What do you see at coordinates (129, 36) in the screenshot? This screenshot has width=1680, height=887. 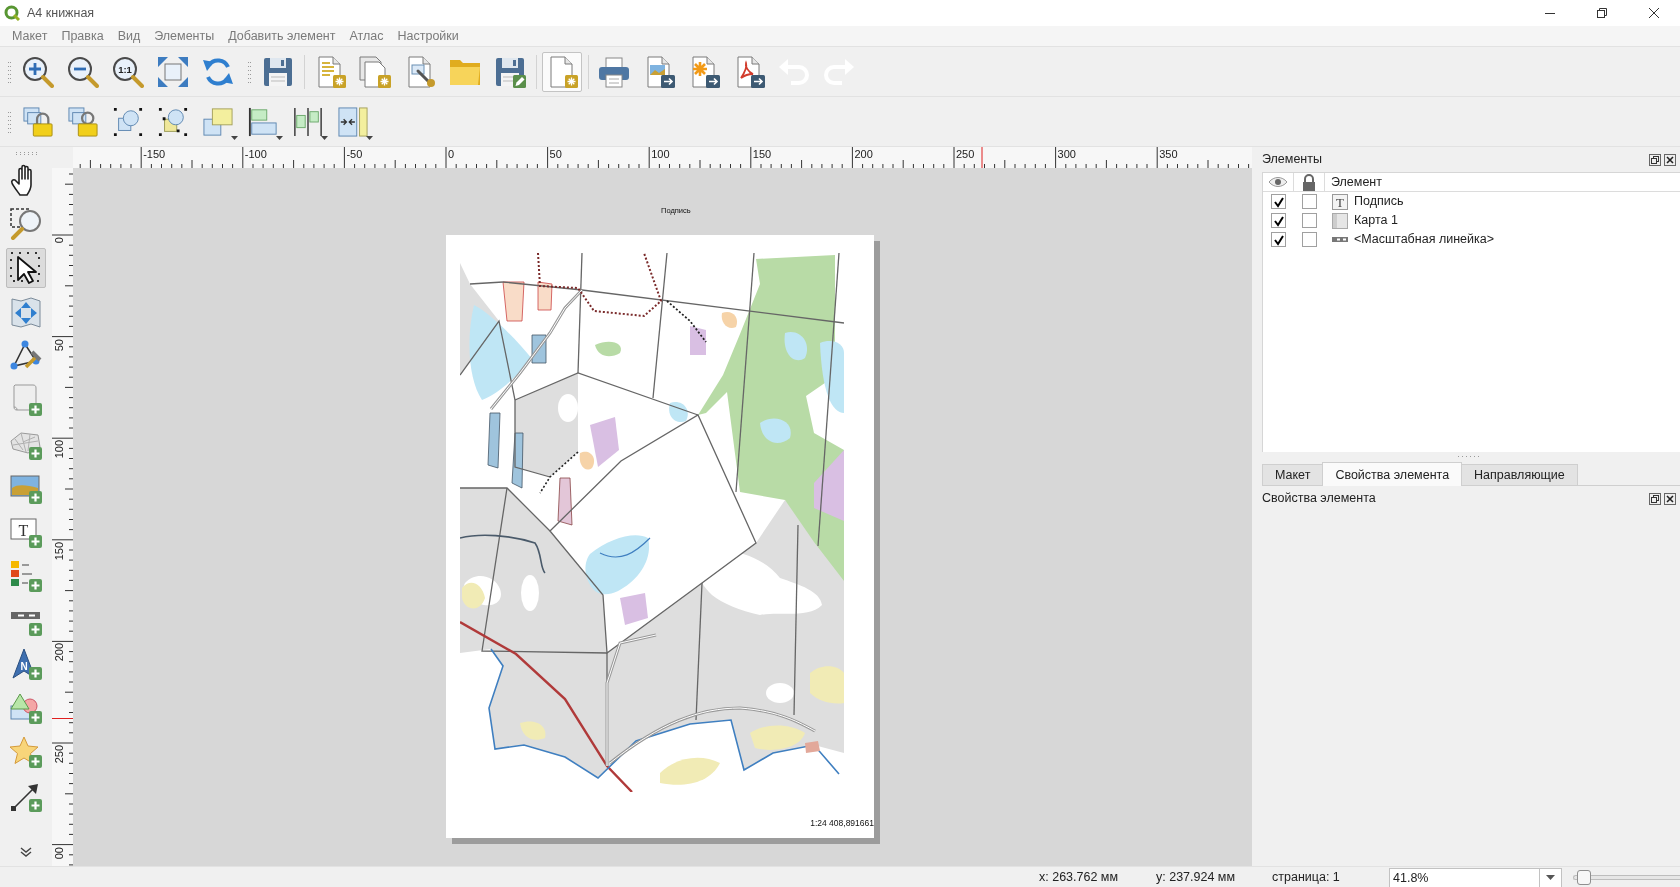 I see `menu-item: Вид` at bounding box center [129, 36].